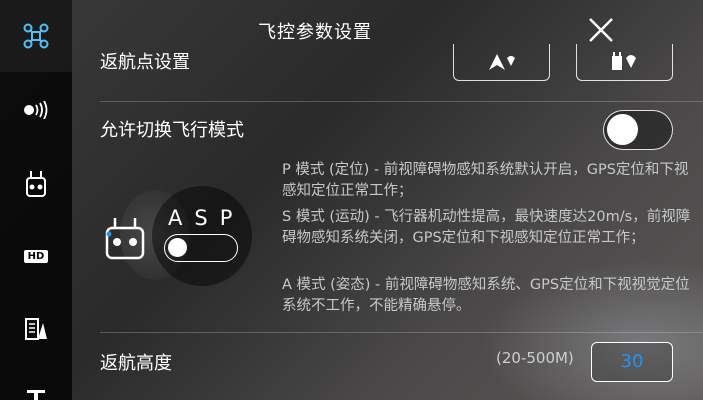 The width and height of the screenshot is (703, 400). Describe the element at coordinates (632, 362) in the screenshot. I see `return-height-input: 30` at that location.